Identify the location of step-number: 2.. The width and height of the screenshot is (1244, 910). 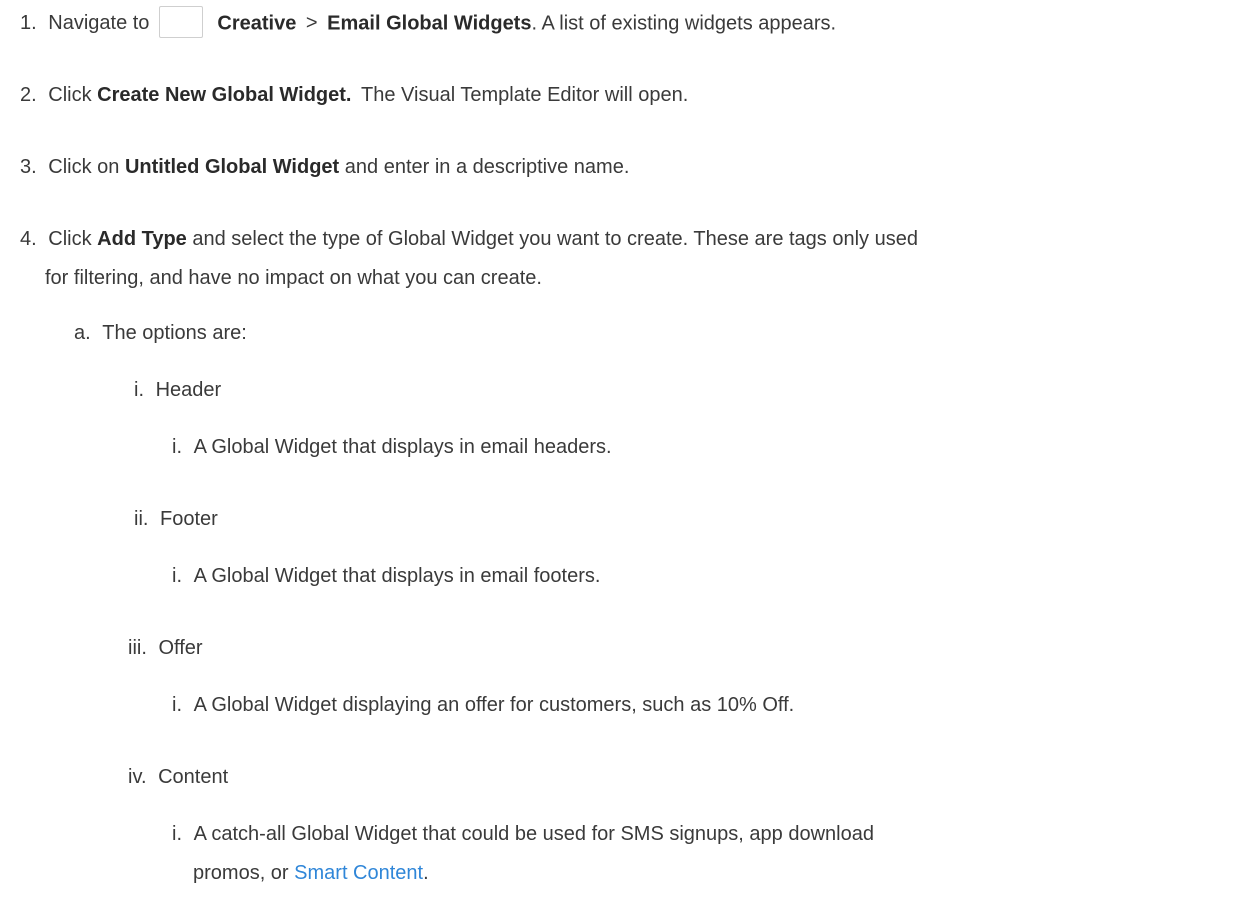
(28, 95).